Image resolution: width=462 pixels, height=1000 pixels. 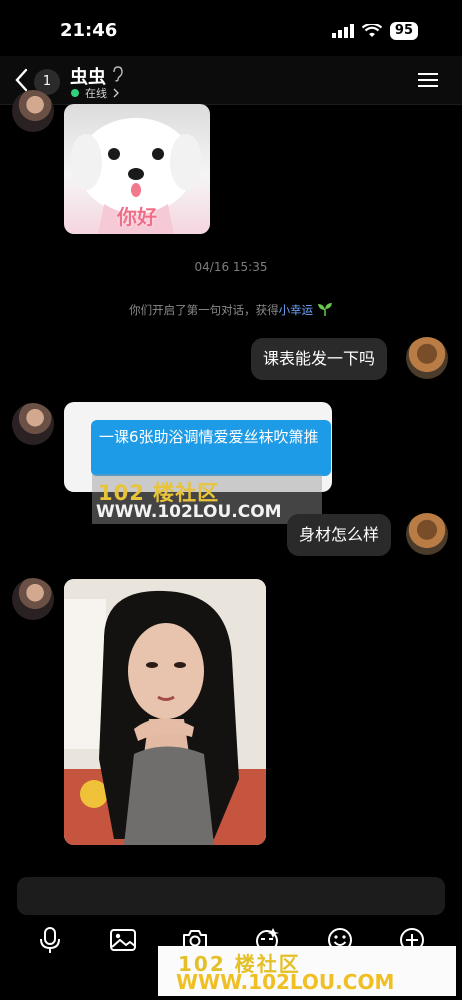 What do you see at coordinates (211, 448) in the screenshot?
I see `card-text: 一课6张助浴调情爱爱丝袜吹箫推` at bounding box center [211, 448].